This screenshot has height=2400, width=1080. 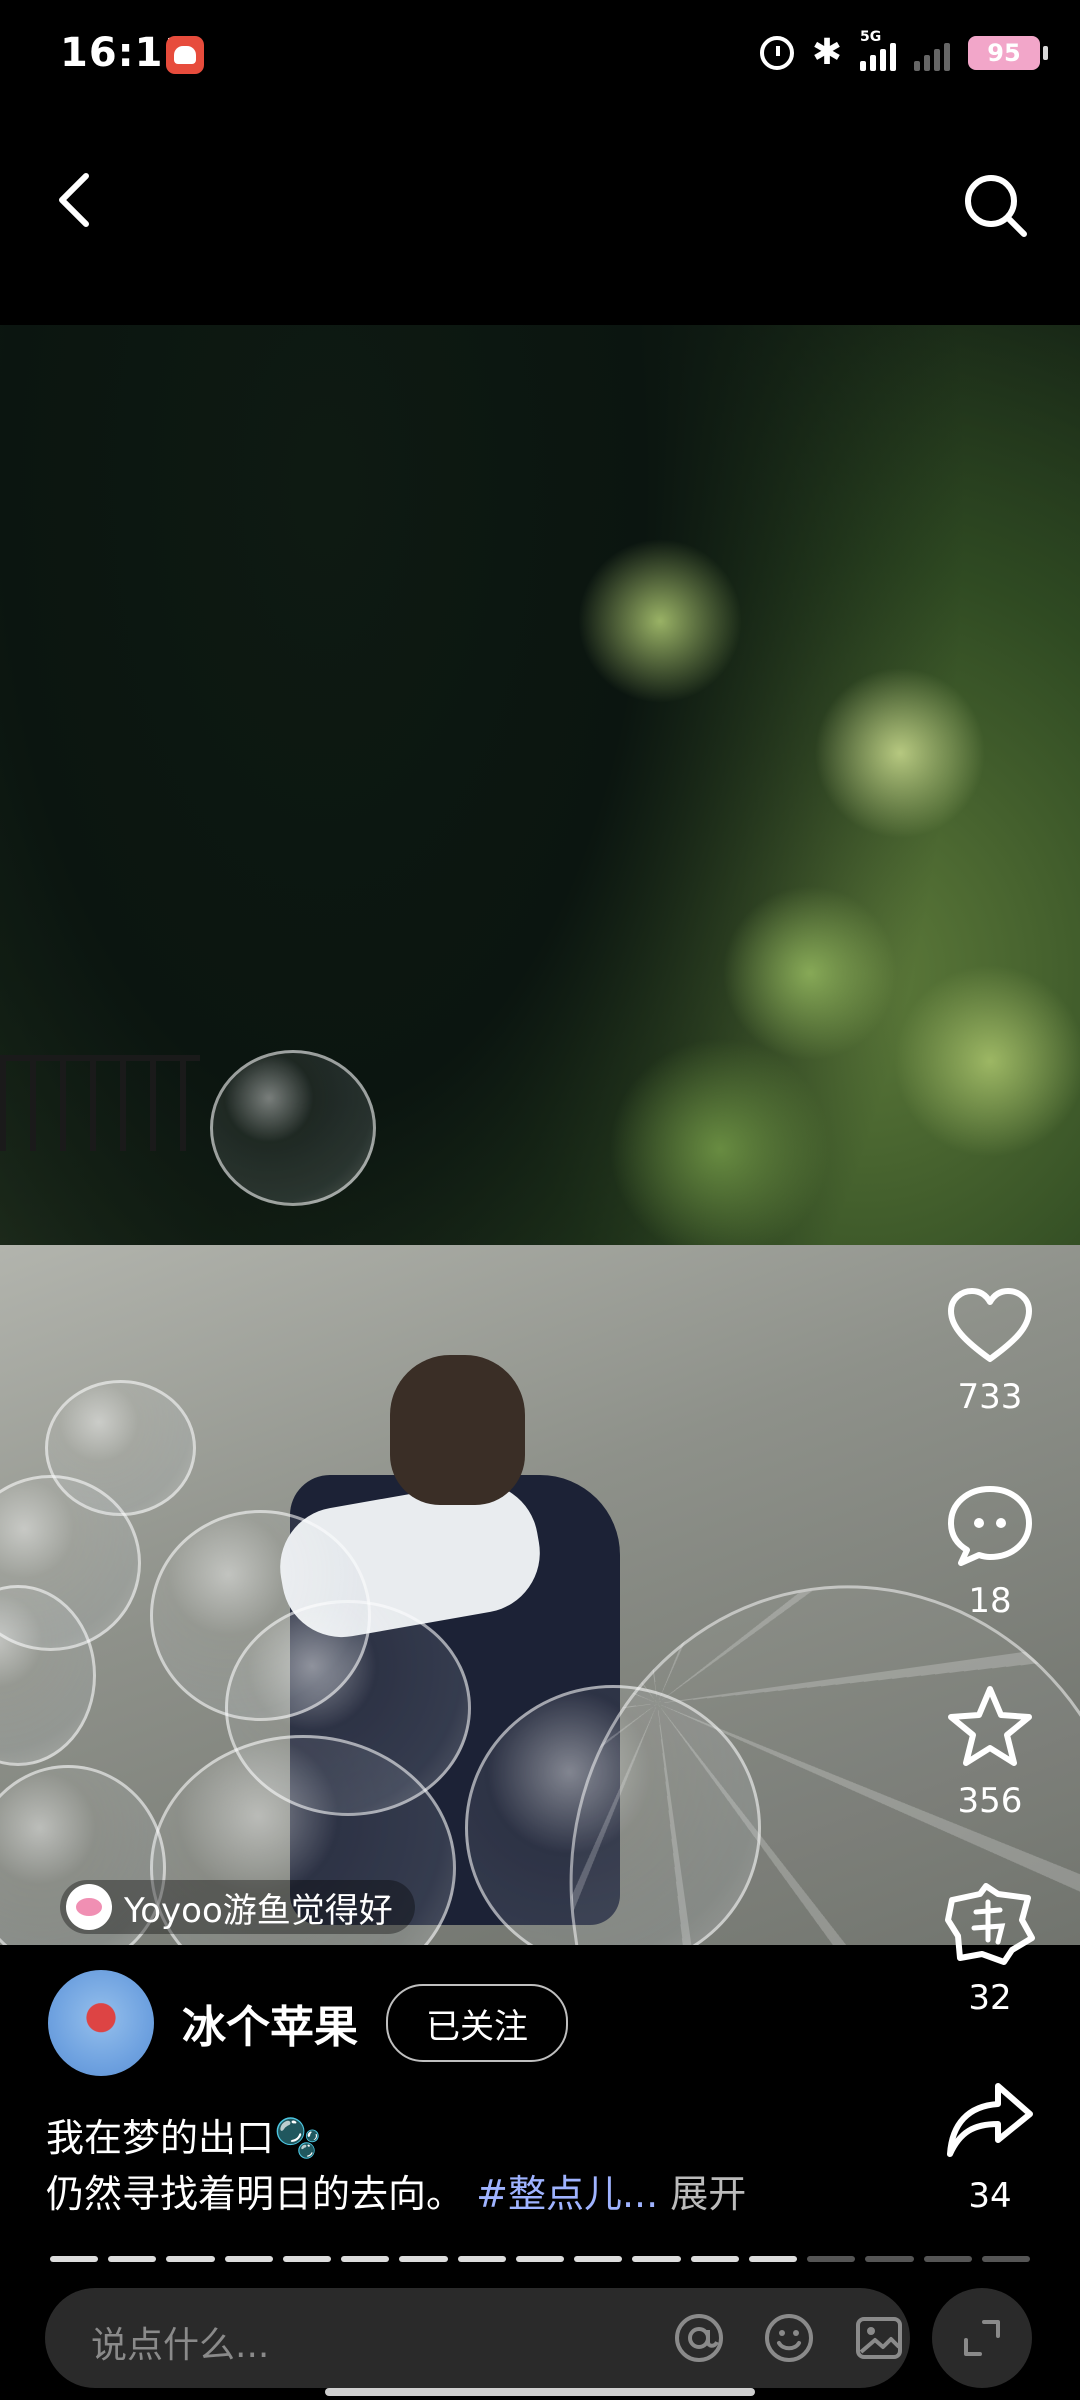 I want to click on liker-avatar, so click(x=89, y=1907).